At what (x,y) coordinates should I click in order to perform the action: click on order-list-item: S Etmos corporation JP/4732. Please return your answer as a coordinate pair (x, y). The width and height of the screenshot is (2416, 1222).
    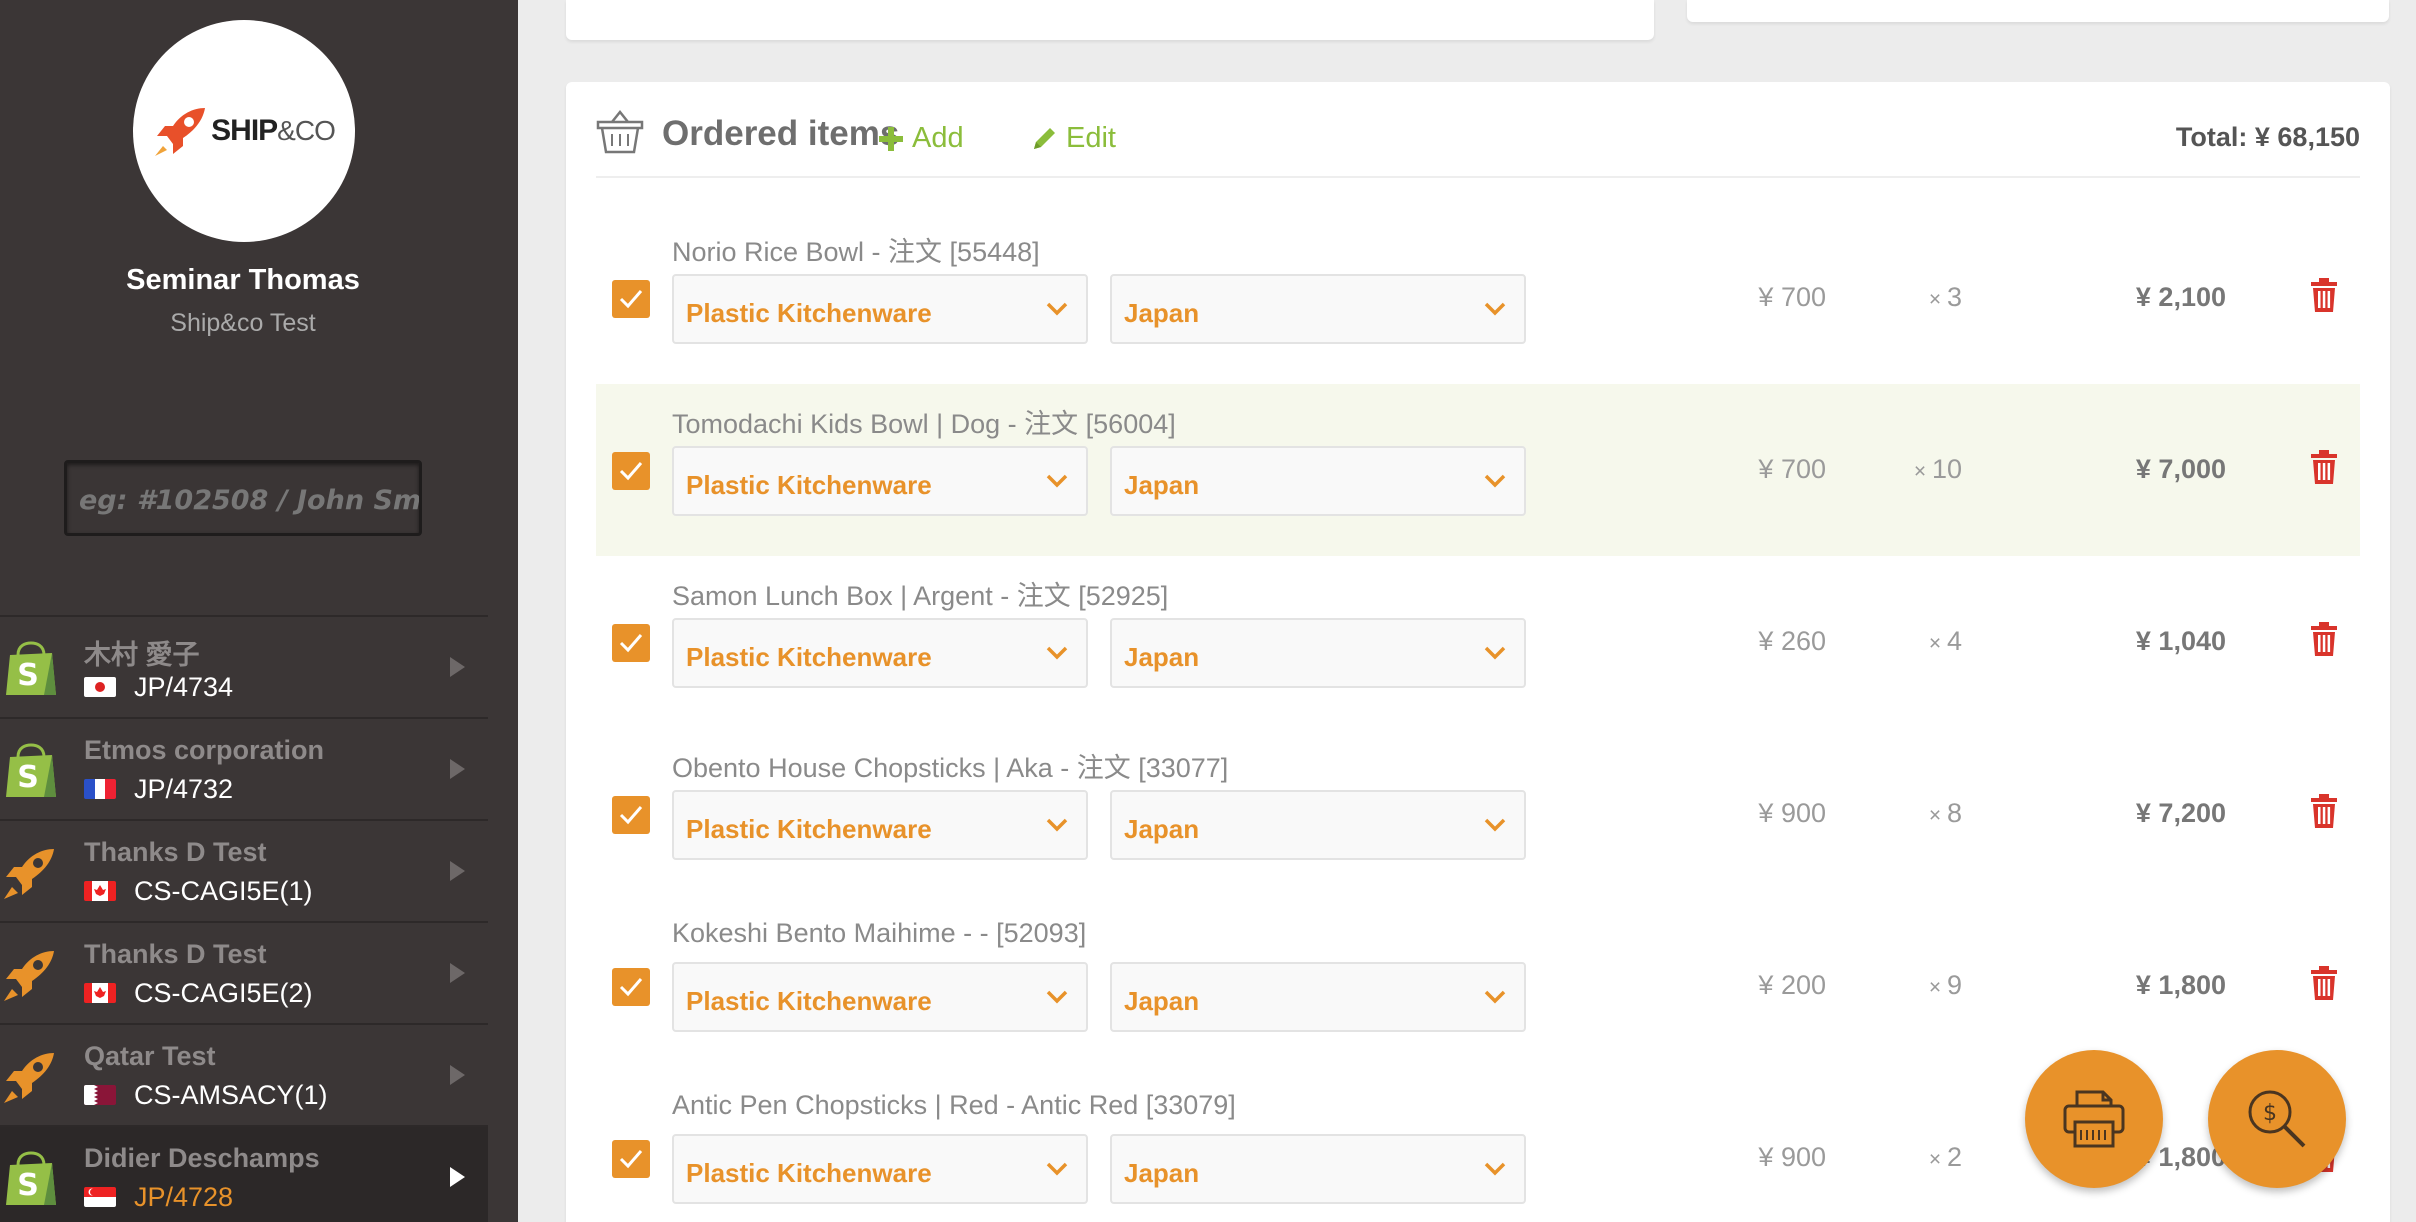
    Looking at the image, I should click on (244, 768).